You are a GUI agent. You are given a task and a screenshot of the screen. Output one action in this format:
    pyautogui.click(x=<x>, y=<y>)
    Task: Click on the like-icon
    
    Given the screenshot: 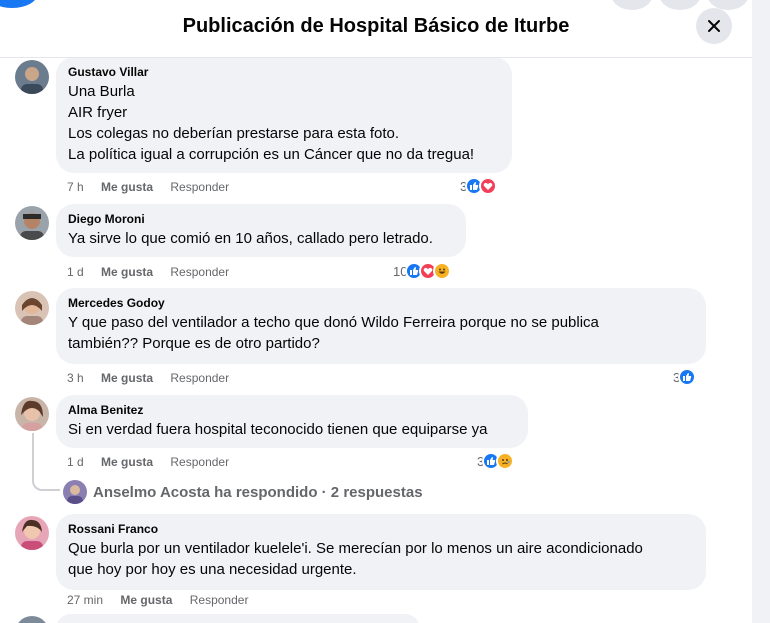 What is the action you would take?
    pyautogui.click(x=687, y=377)
    